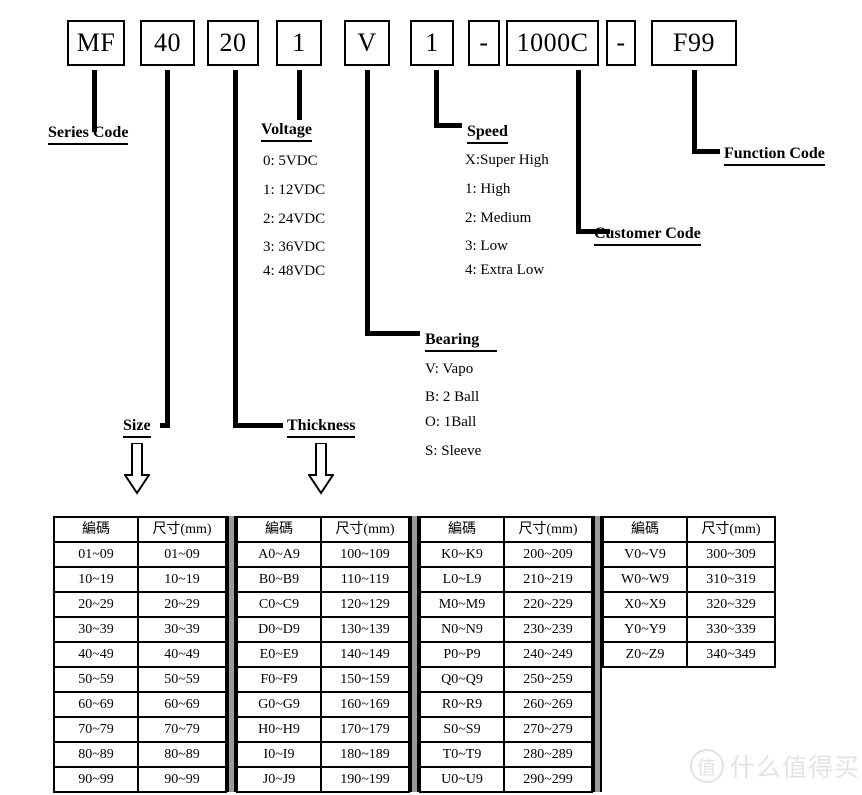 The height and width of the screenshot is (795, 862). What do you see at coordinates (367, 42) in the screenshot?
I see `code-box-bearing-text: V` at bounding box center [367, 42].